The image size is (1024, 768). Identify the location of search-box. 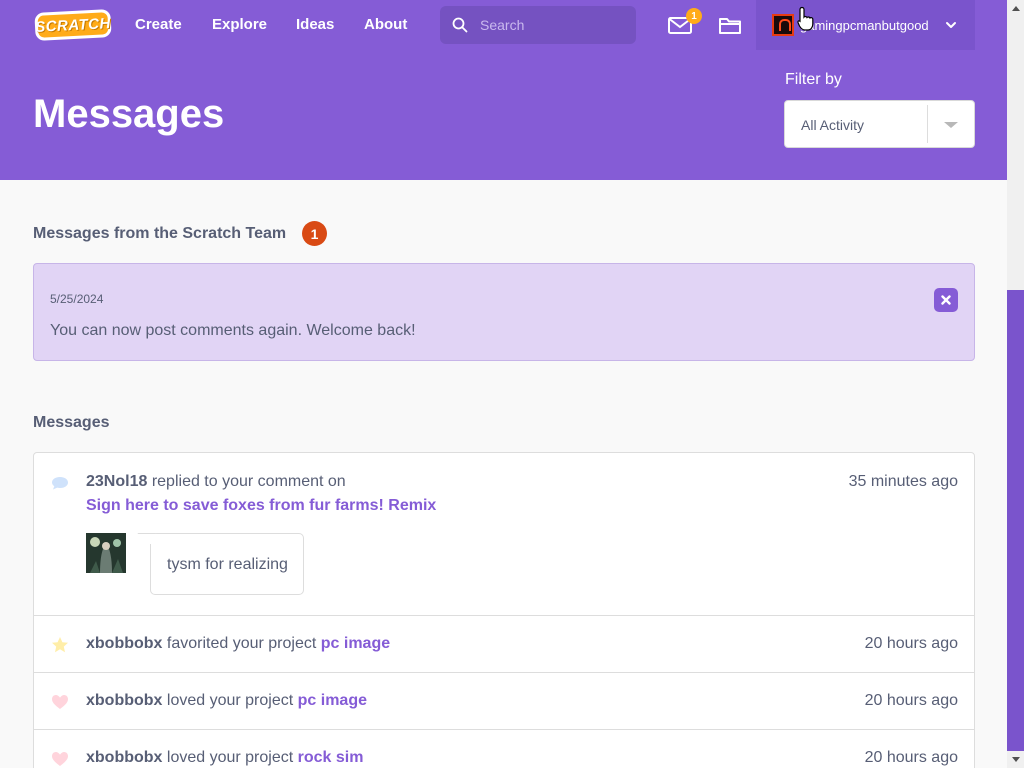
(538, 25).